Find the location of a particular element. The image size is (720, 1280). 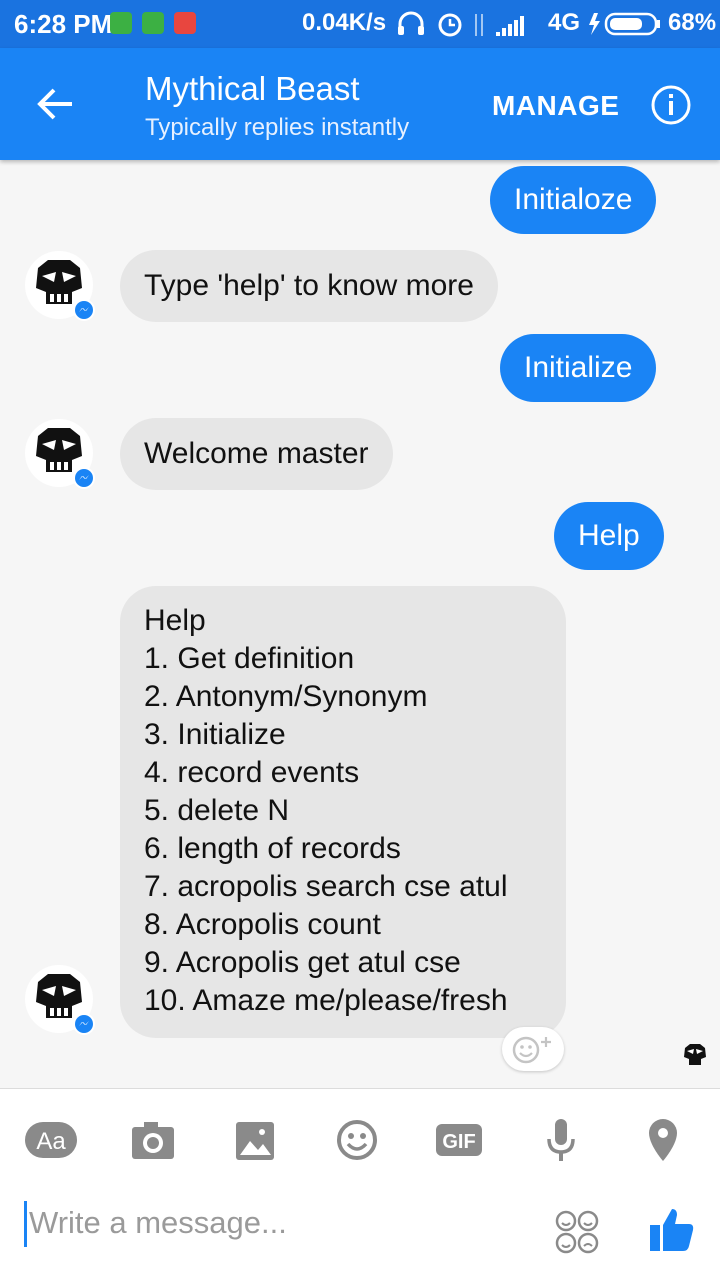

help-line: 7. acropolis search cse atul is located at coordinates (326, 886).